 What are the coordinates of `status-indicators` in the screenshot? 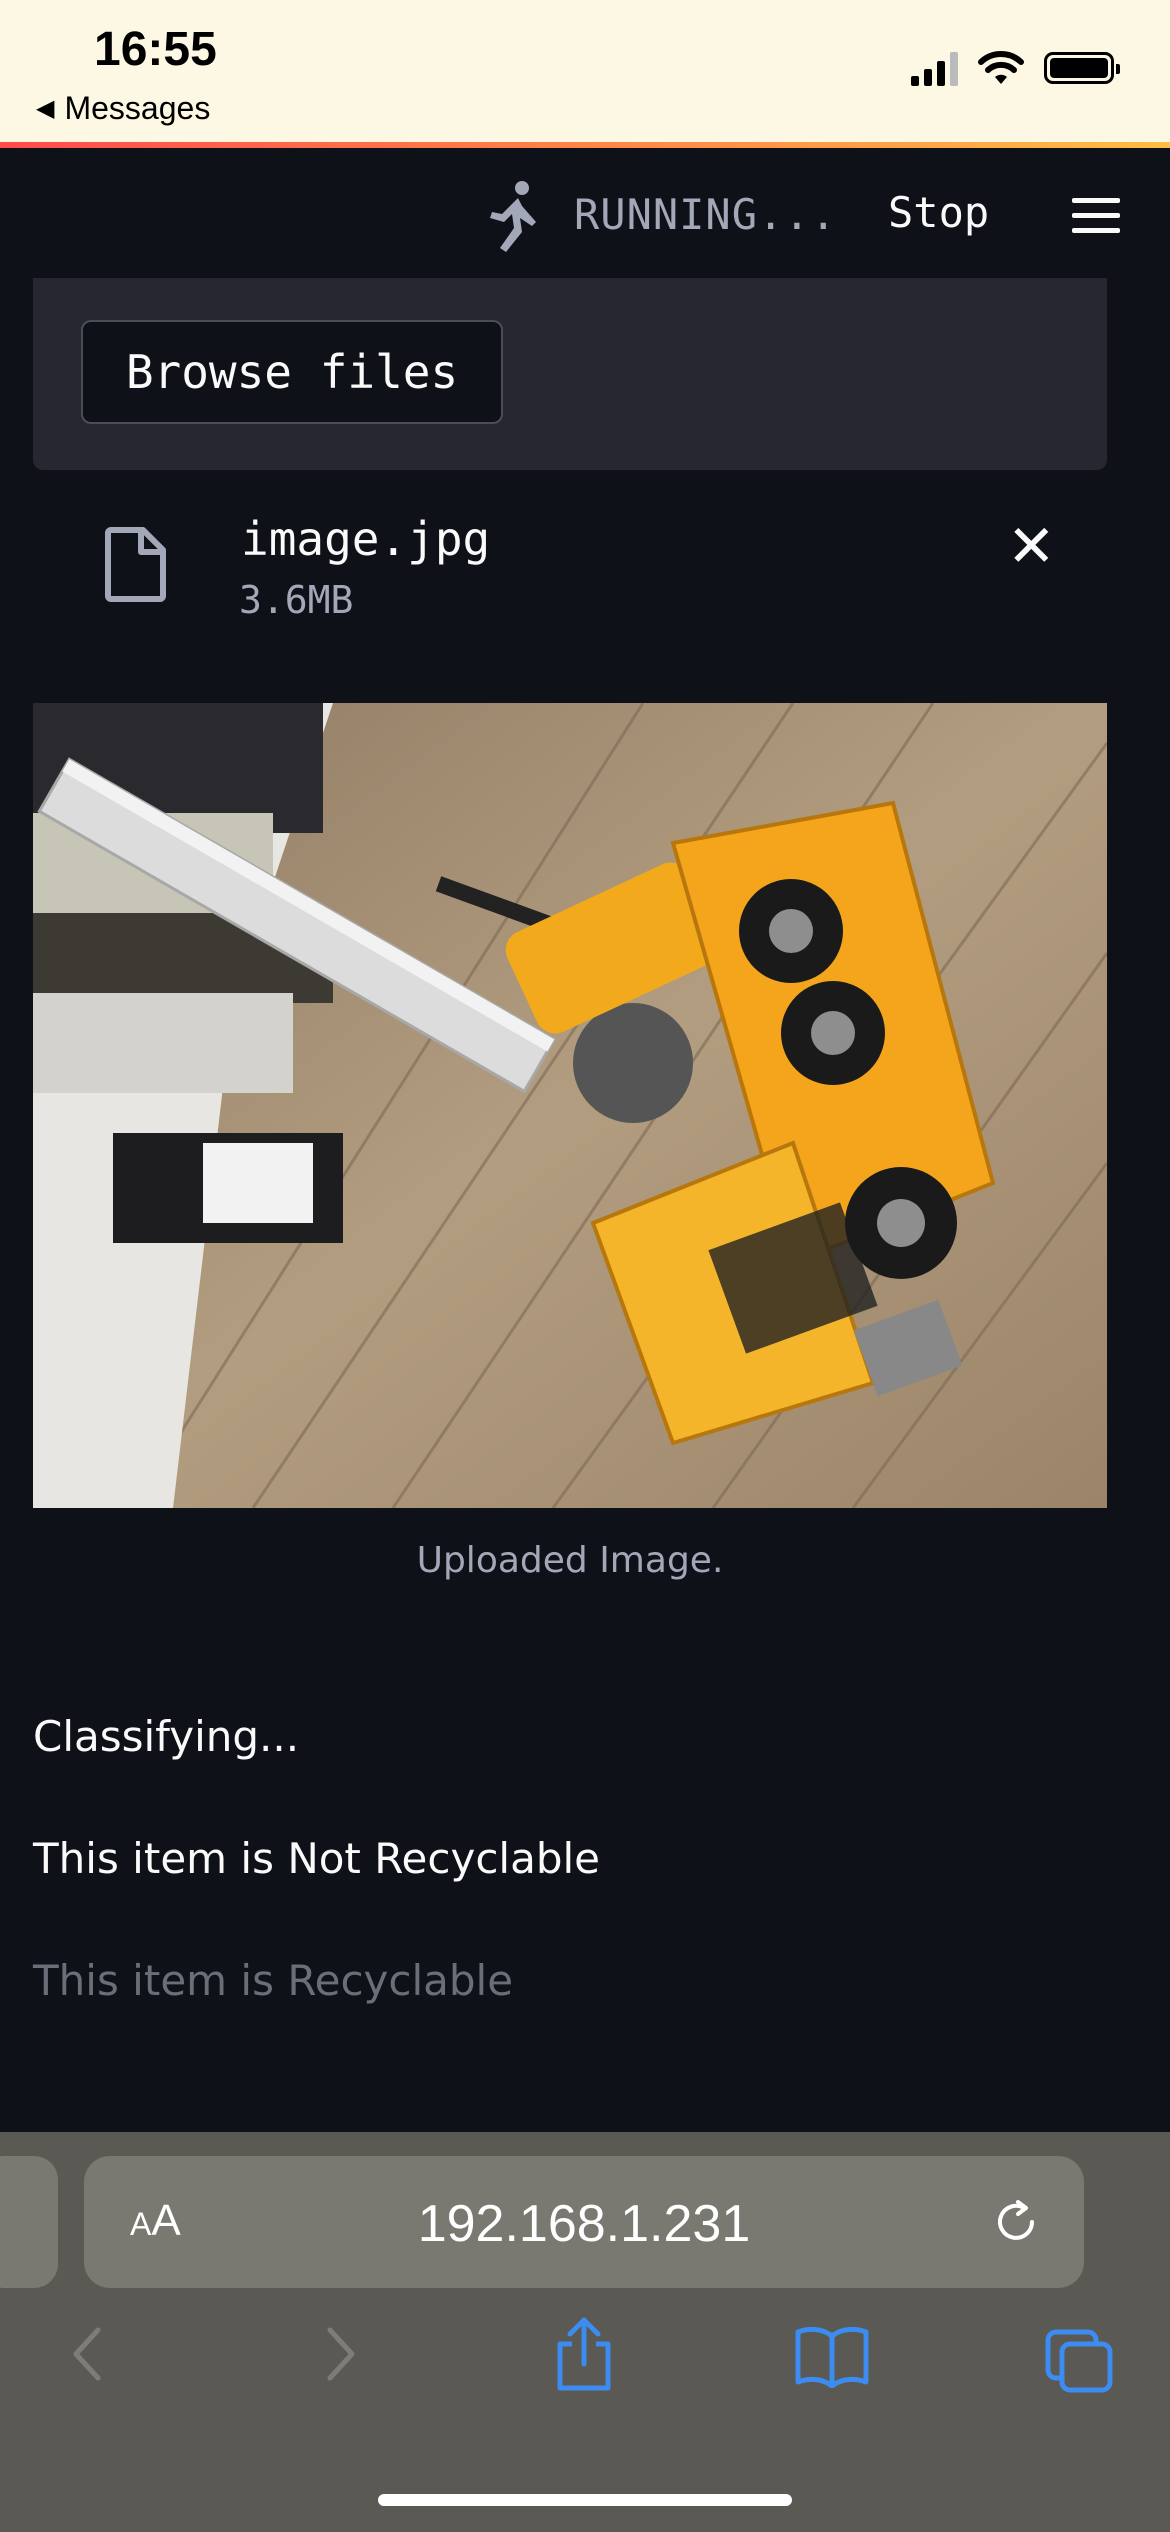 It's located at (1015, 68).